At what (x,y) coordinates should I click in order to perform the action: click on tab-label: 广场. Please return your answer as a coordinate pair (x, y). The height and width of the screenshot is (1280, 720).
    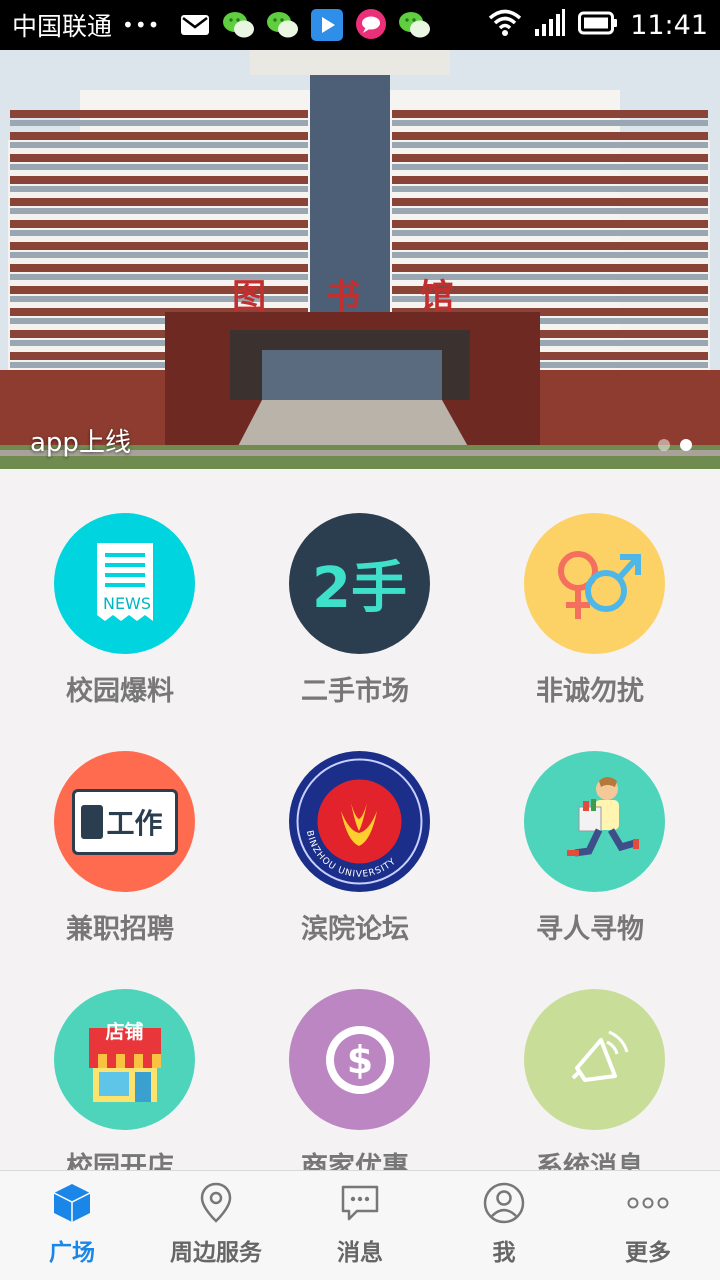
    Looking at the image, I should click on (72, 1253).